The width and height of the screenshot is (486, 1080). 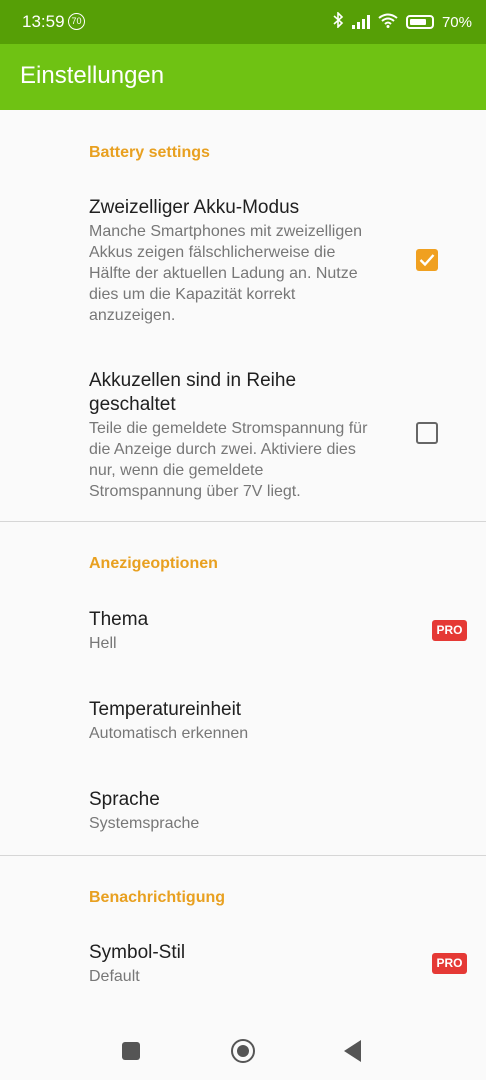 I want to click on status-time: 13:59, so click(x=43, y=21).